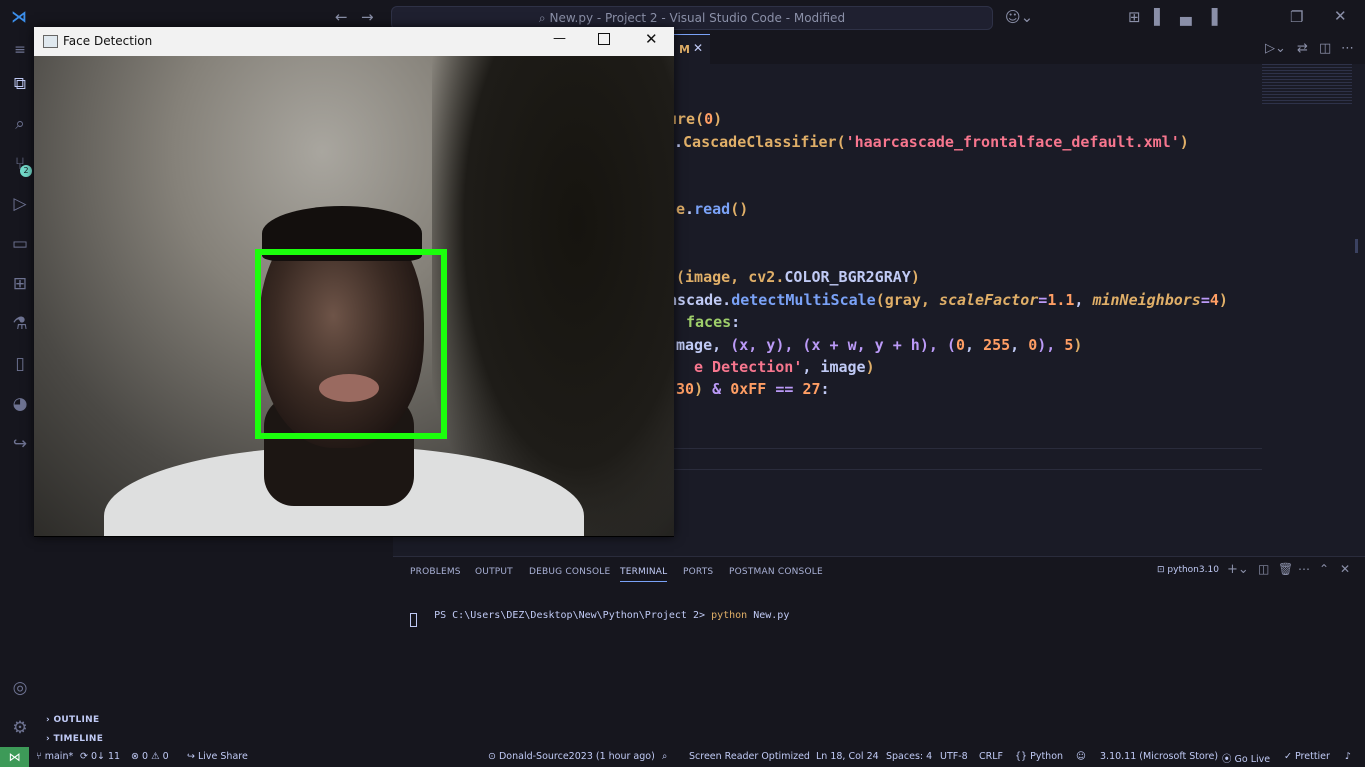 This screenshot has width=1365, height=767. I want to click on encoding: UTF-8, so click(954, 756).